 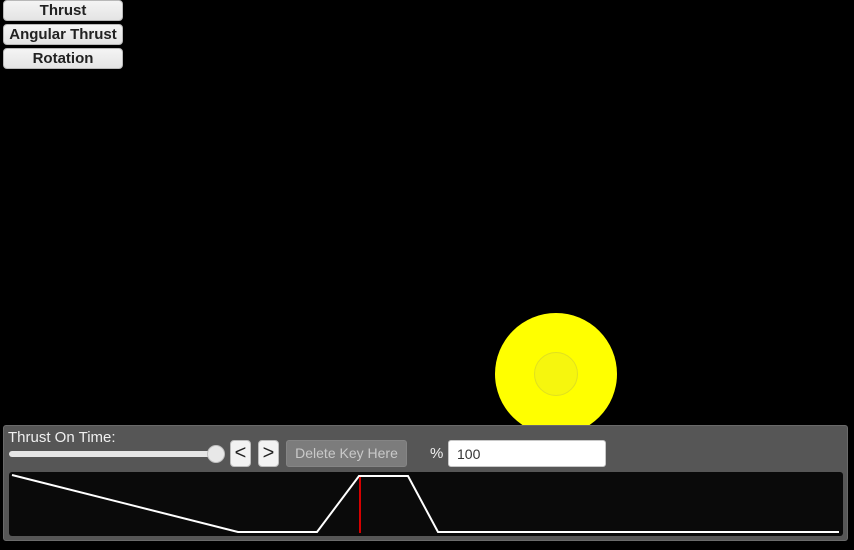 I want to click on previous-key-button: <, so click(x=240, y=453).